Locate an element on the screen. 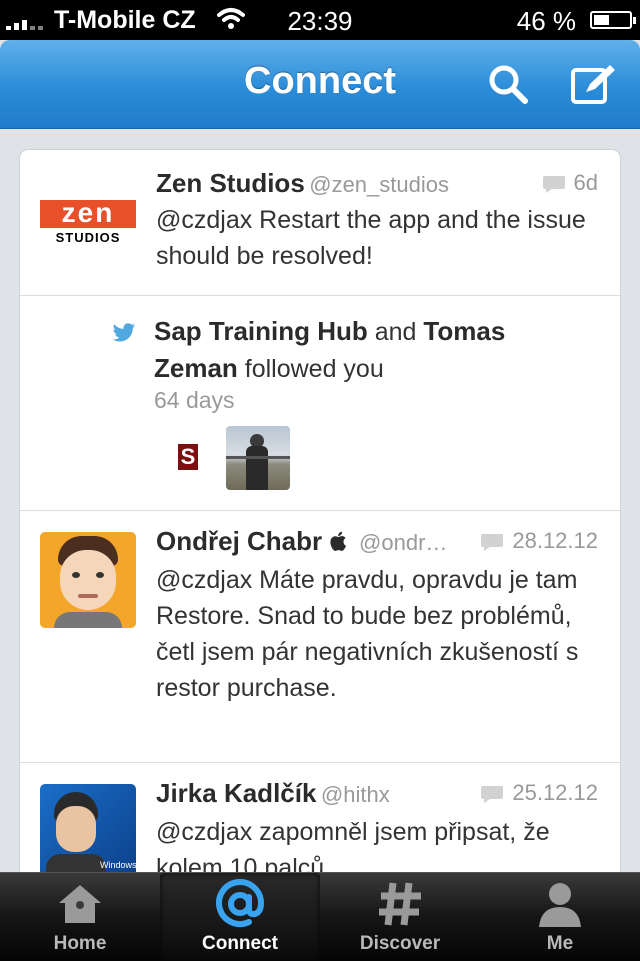 The image size is (640, 961). author-handle: @hithx is located at coordinates (355, 794).